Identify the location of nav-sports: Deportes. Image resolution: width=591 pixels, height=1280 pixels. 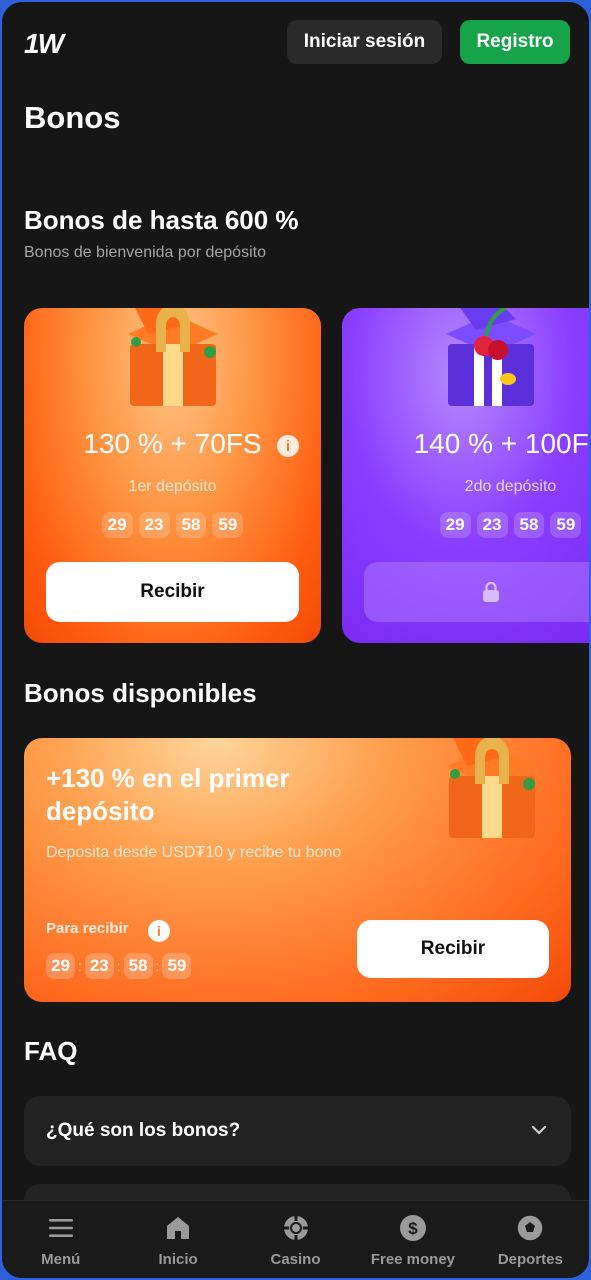
(530, 1239).